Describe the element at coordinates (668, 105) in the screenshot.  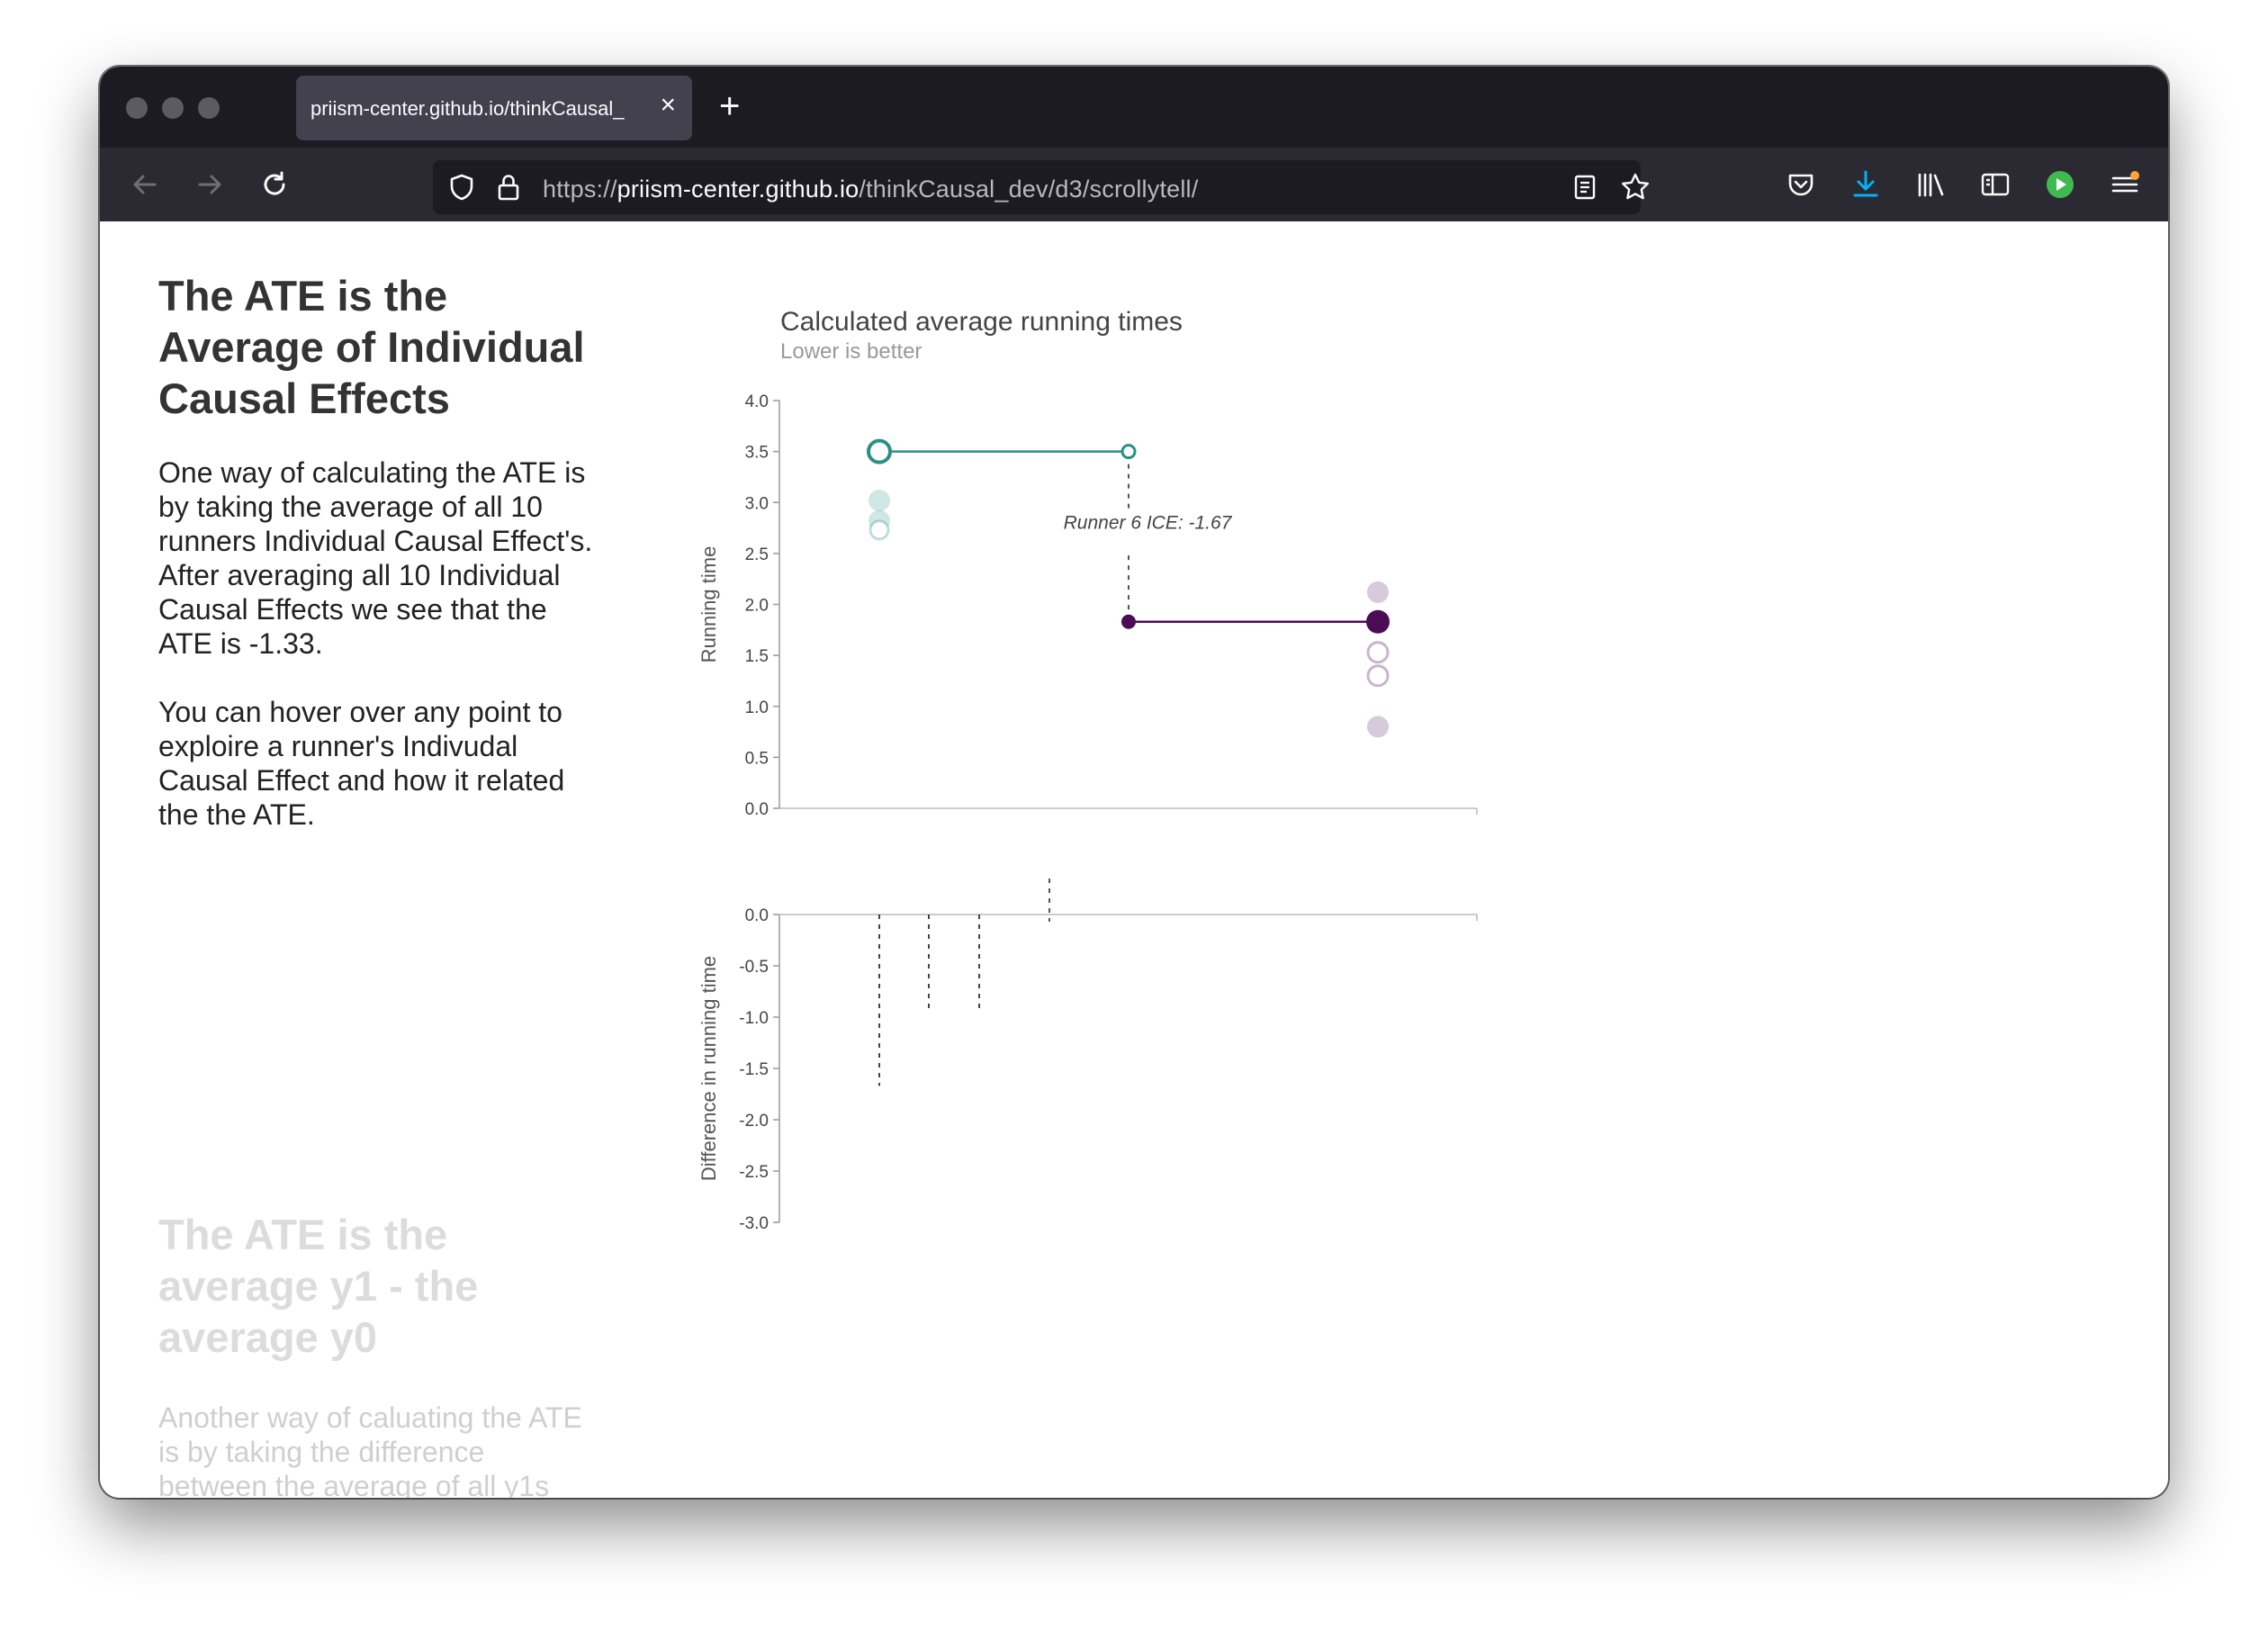
I see `tab-close-icon: ×` at that location.